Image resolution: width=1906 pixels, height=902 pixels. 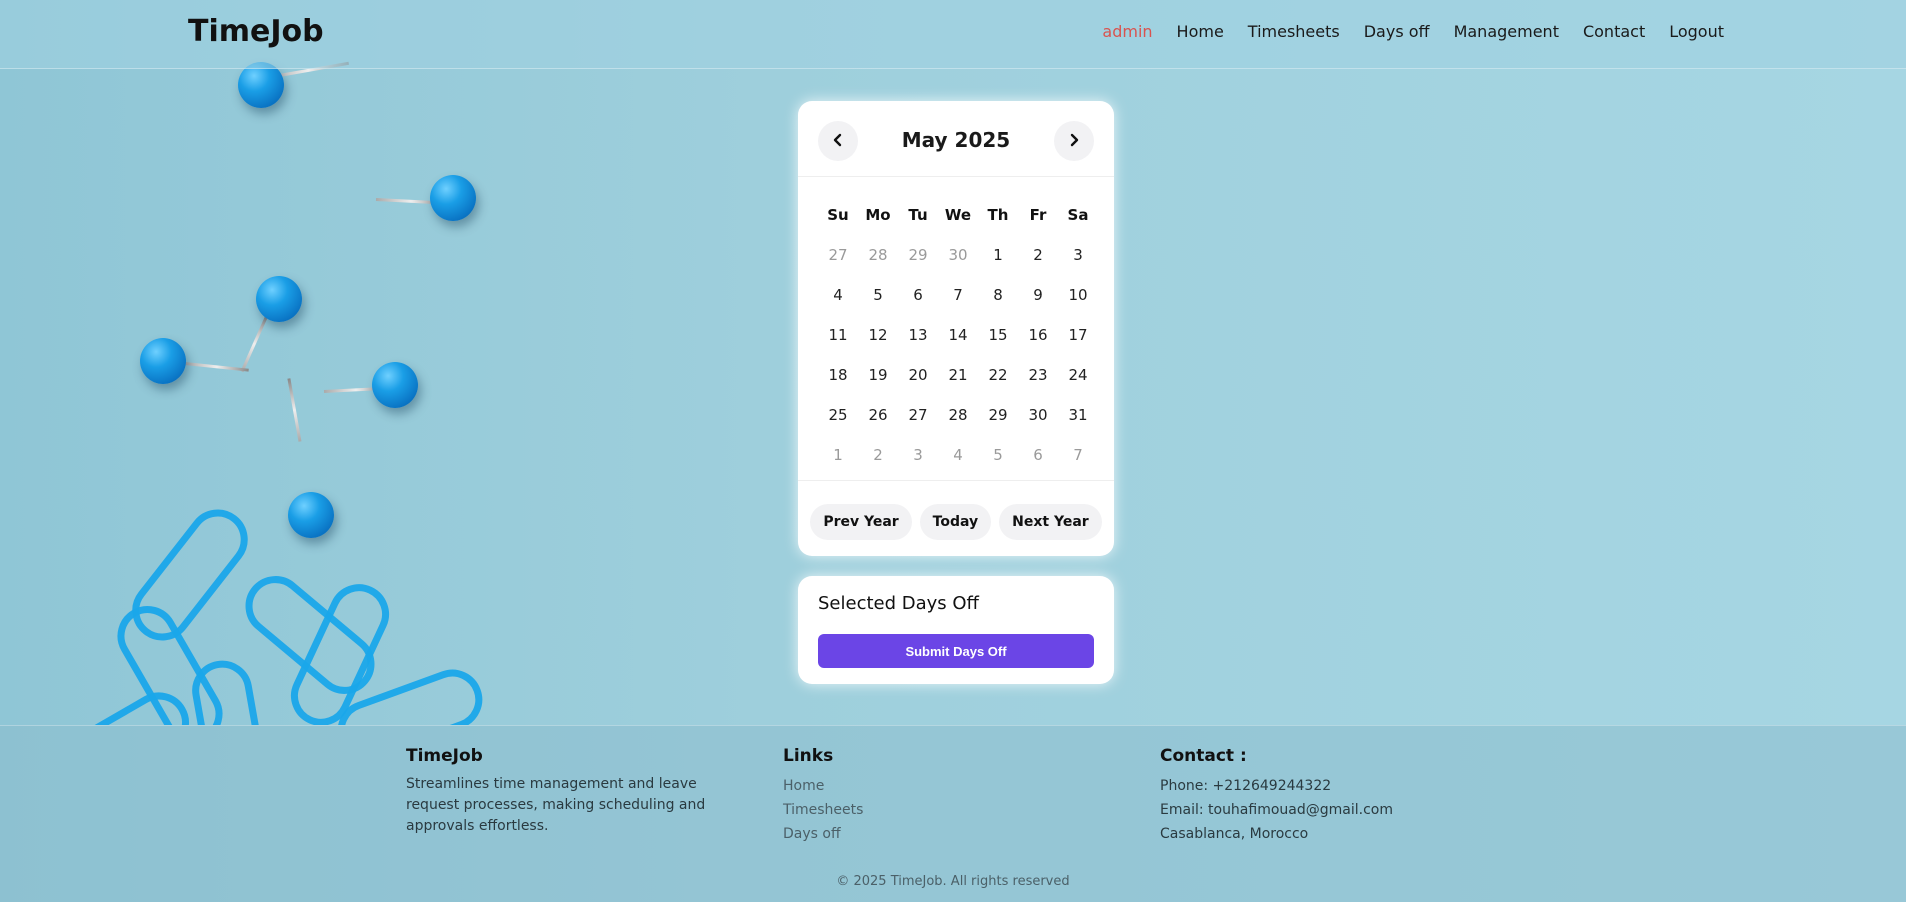 What do you see at coordinates (998, 455) in the screenshot?
I see `calendar-day-outside-month: 5` at bounding box center [998, 455].